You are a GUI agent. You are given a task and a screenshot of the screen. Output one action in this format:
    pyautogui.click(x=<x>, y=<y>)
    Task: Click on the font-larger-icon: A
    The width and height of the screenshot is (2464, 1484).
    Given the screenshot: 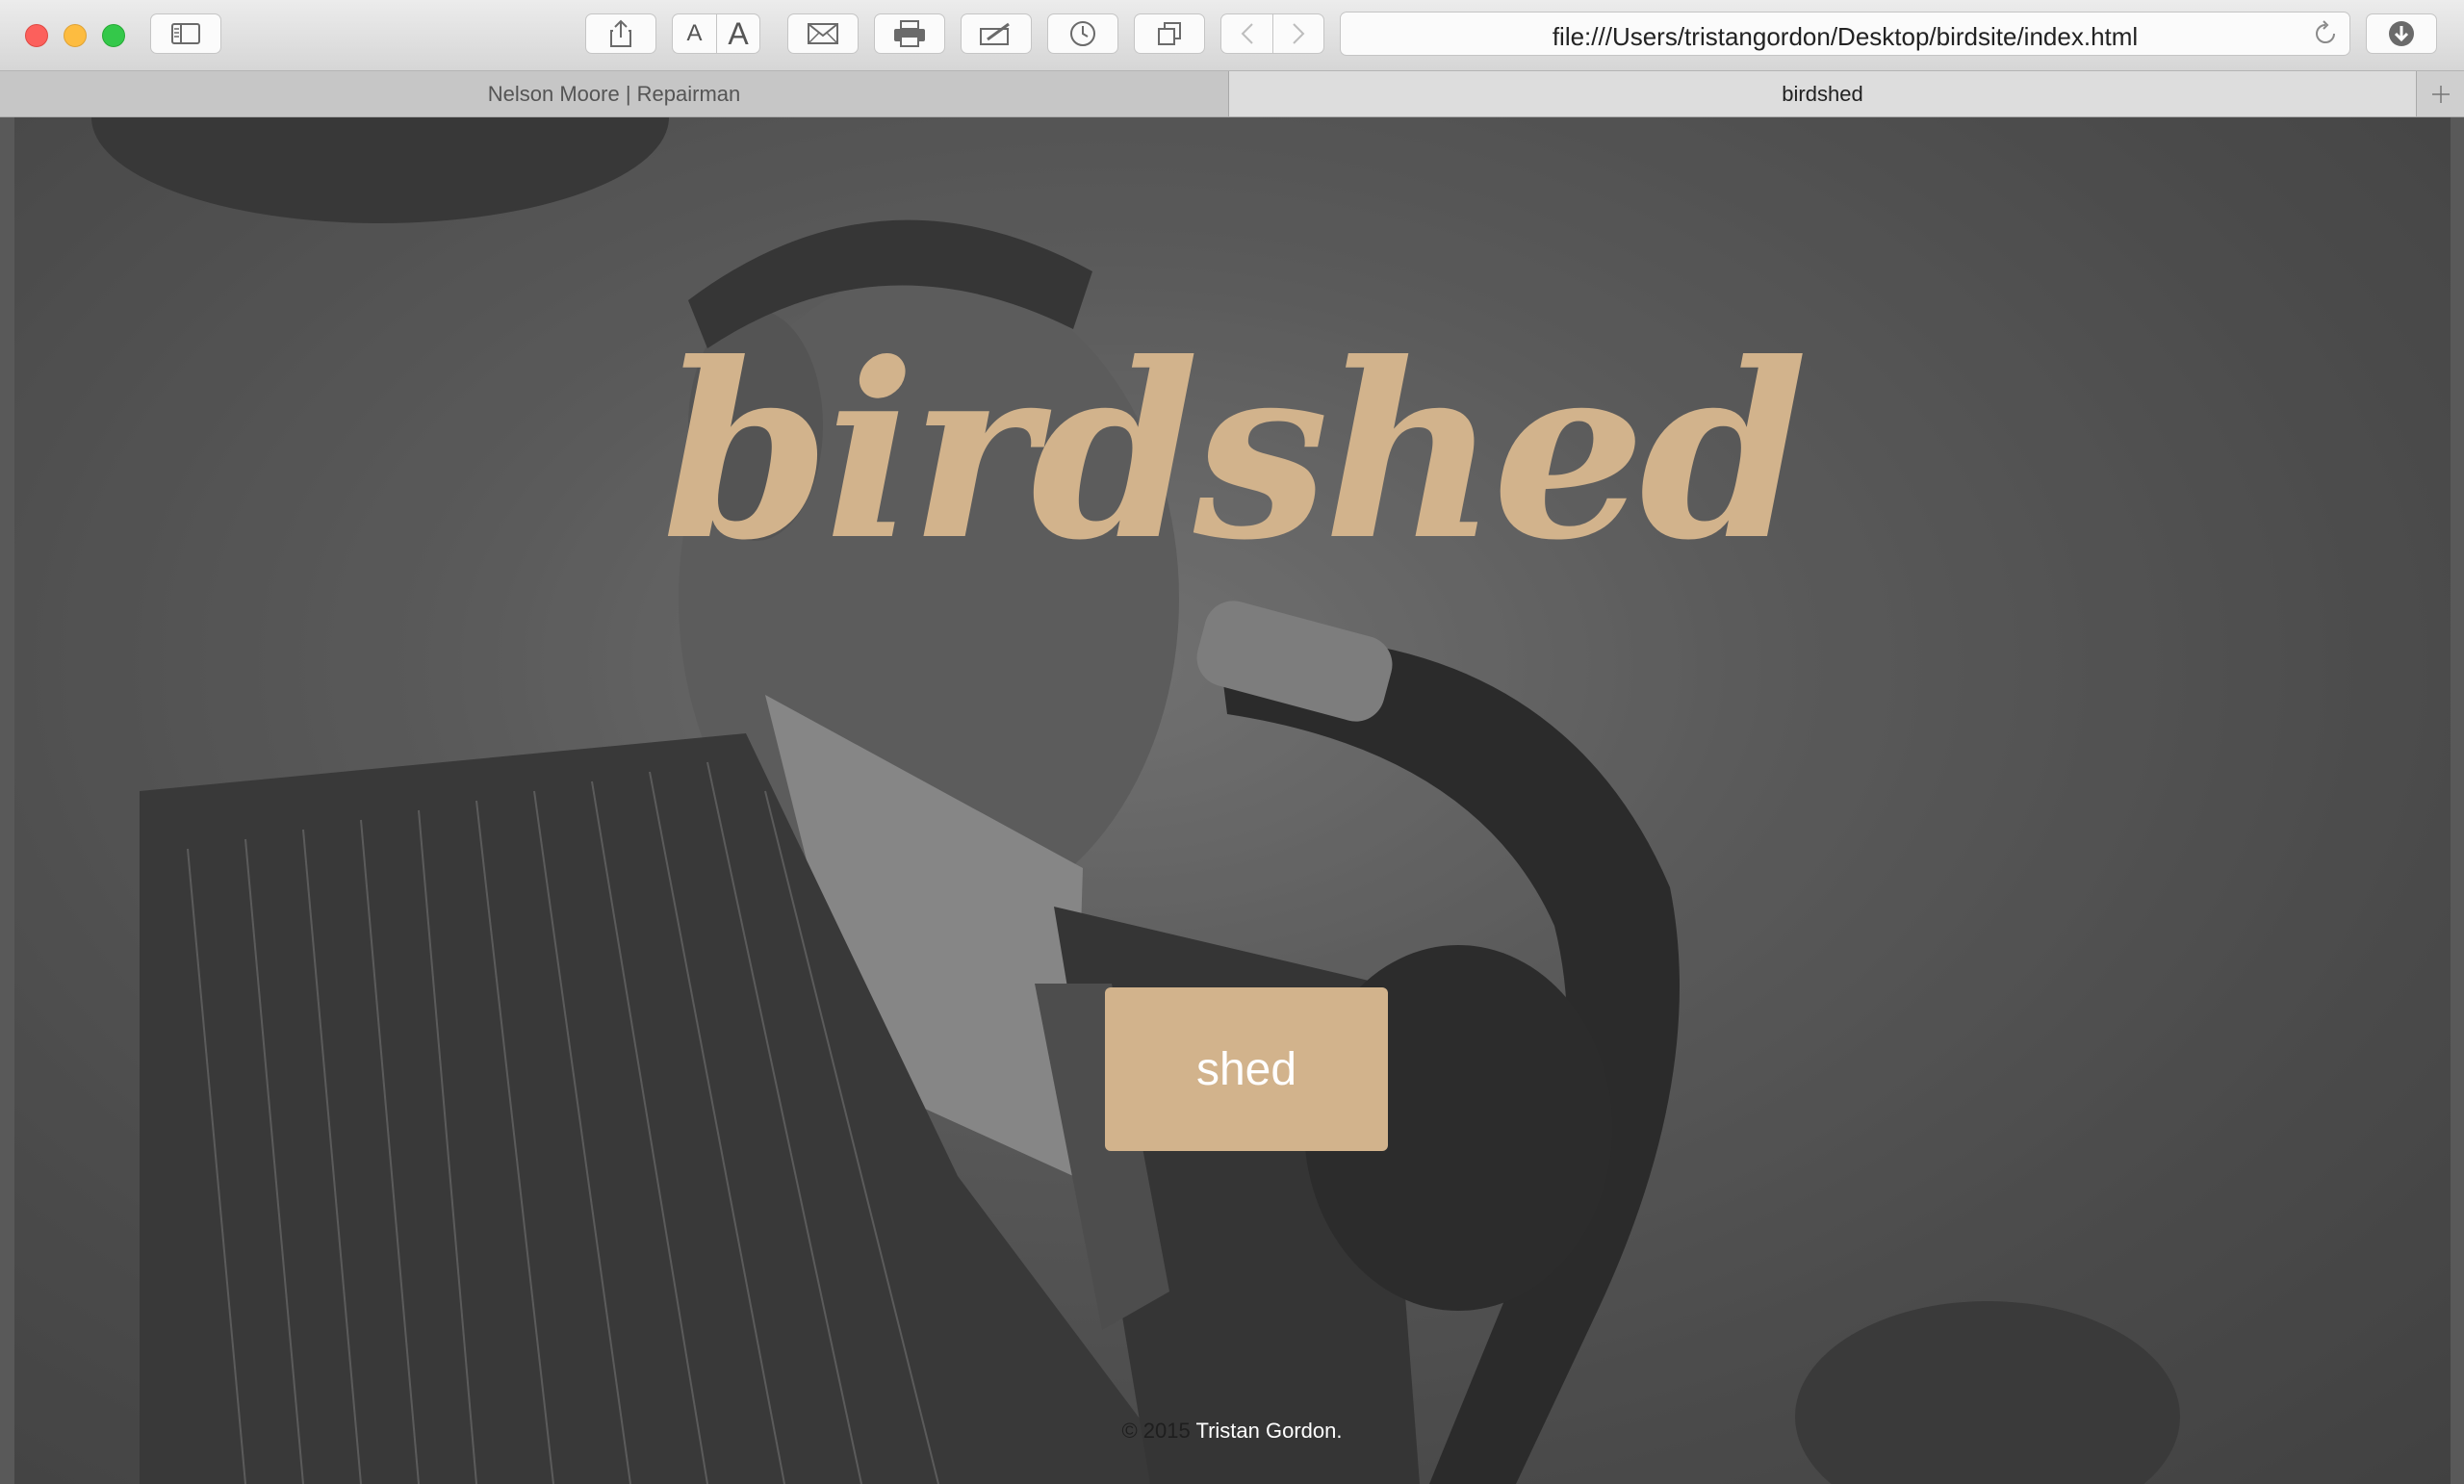 What is the action you would take?
    pyautogui.click(x=738, y=33)
    